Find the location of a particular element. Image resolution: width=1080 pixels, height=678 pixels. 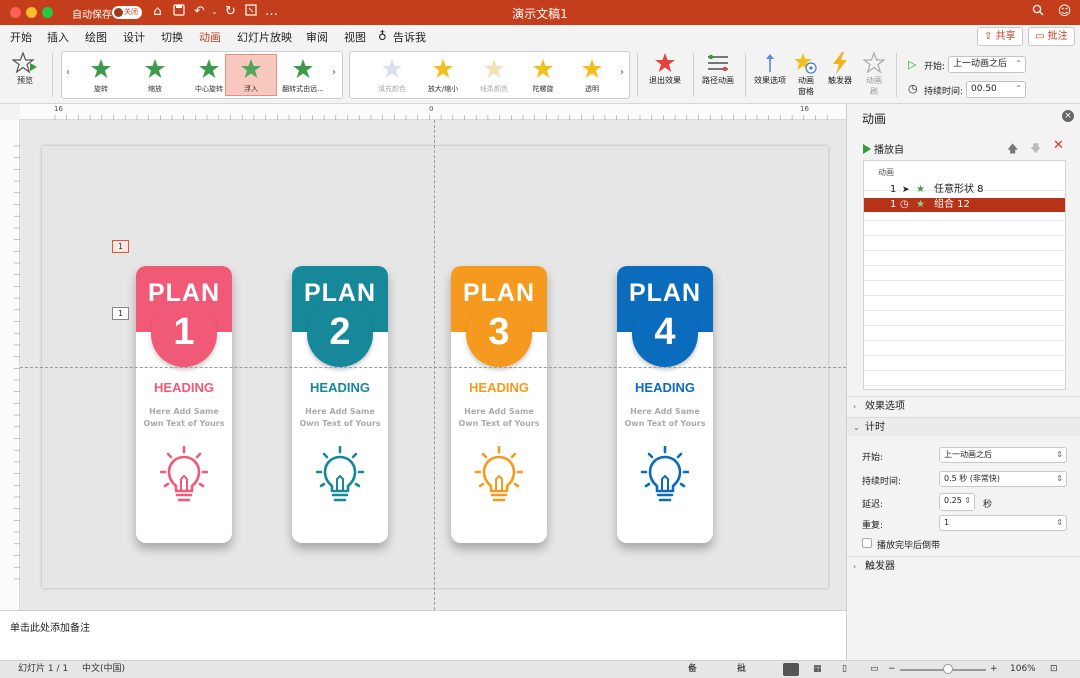

zoom-in-icon: + is located at coordinates (994, 669).